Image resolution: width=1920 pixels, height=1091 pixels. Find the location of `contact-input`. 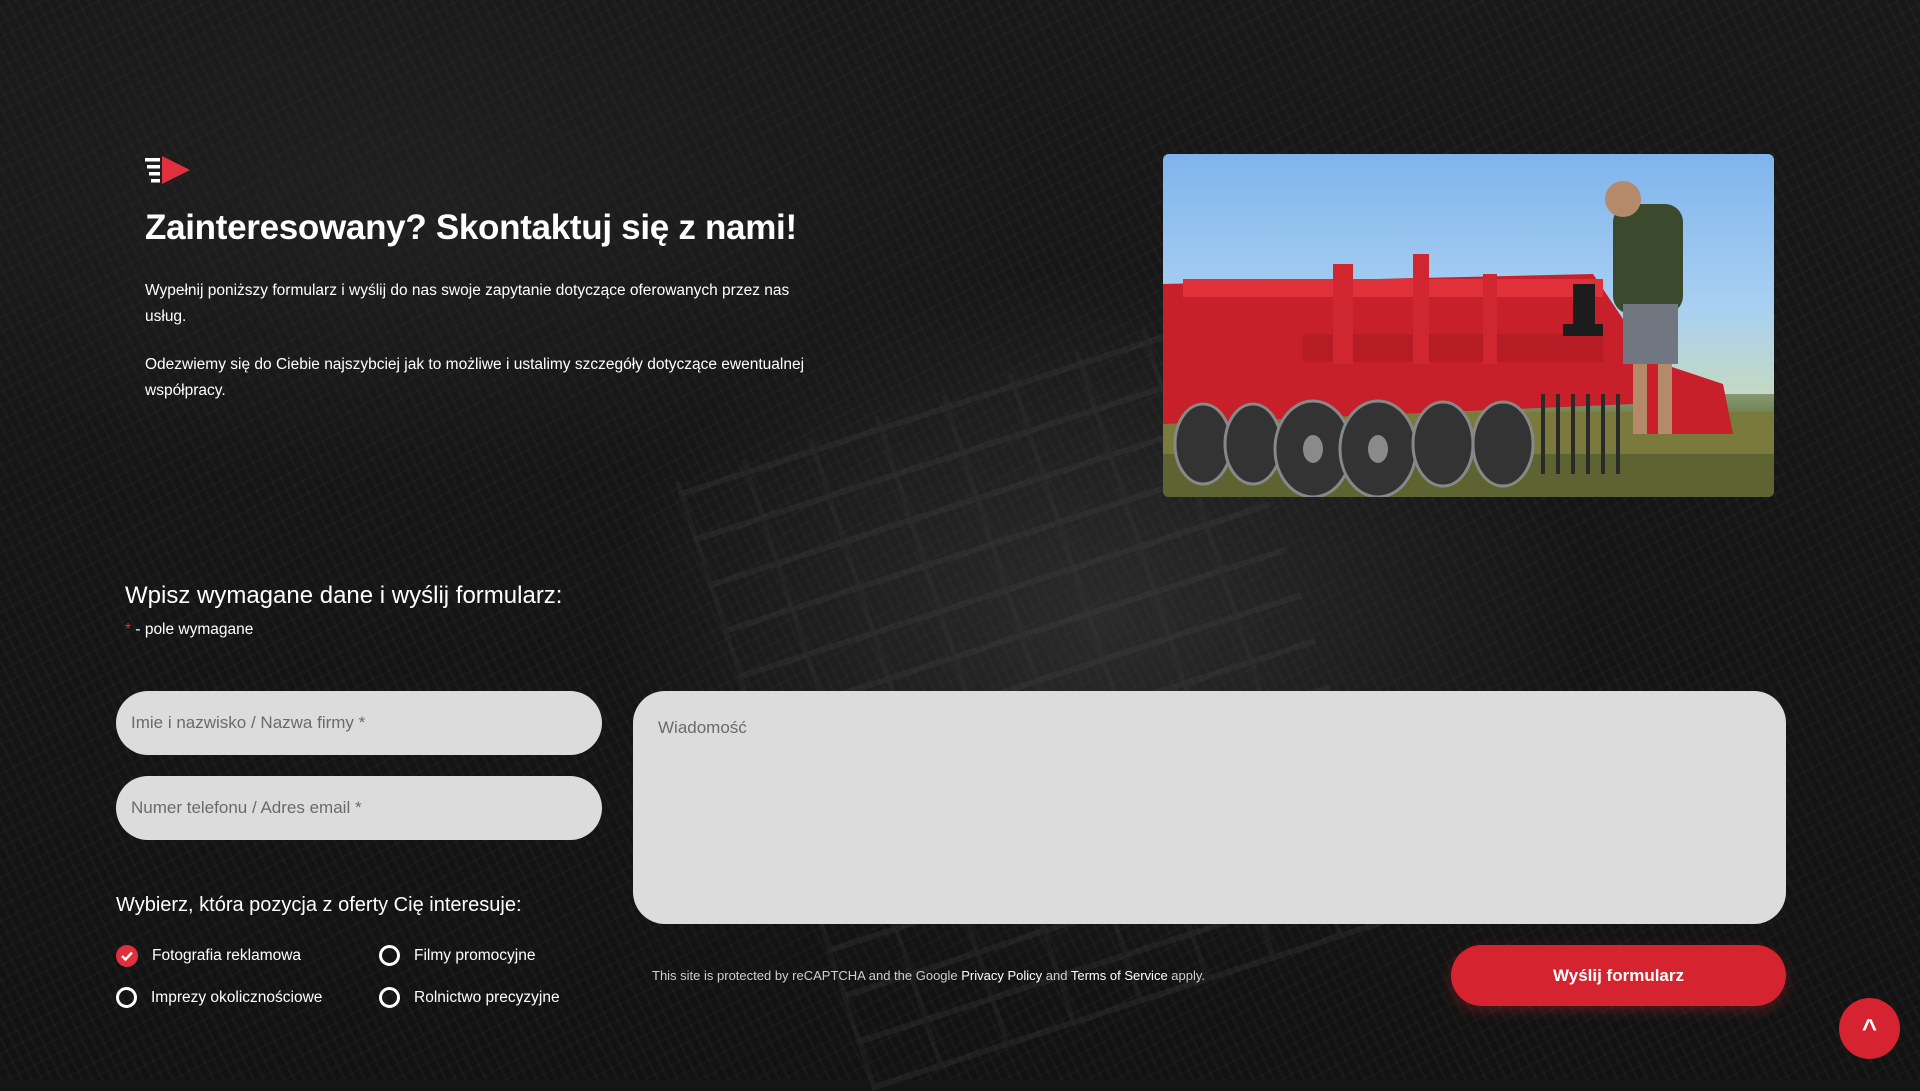

contact-input is located at coordinates (359, 808).